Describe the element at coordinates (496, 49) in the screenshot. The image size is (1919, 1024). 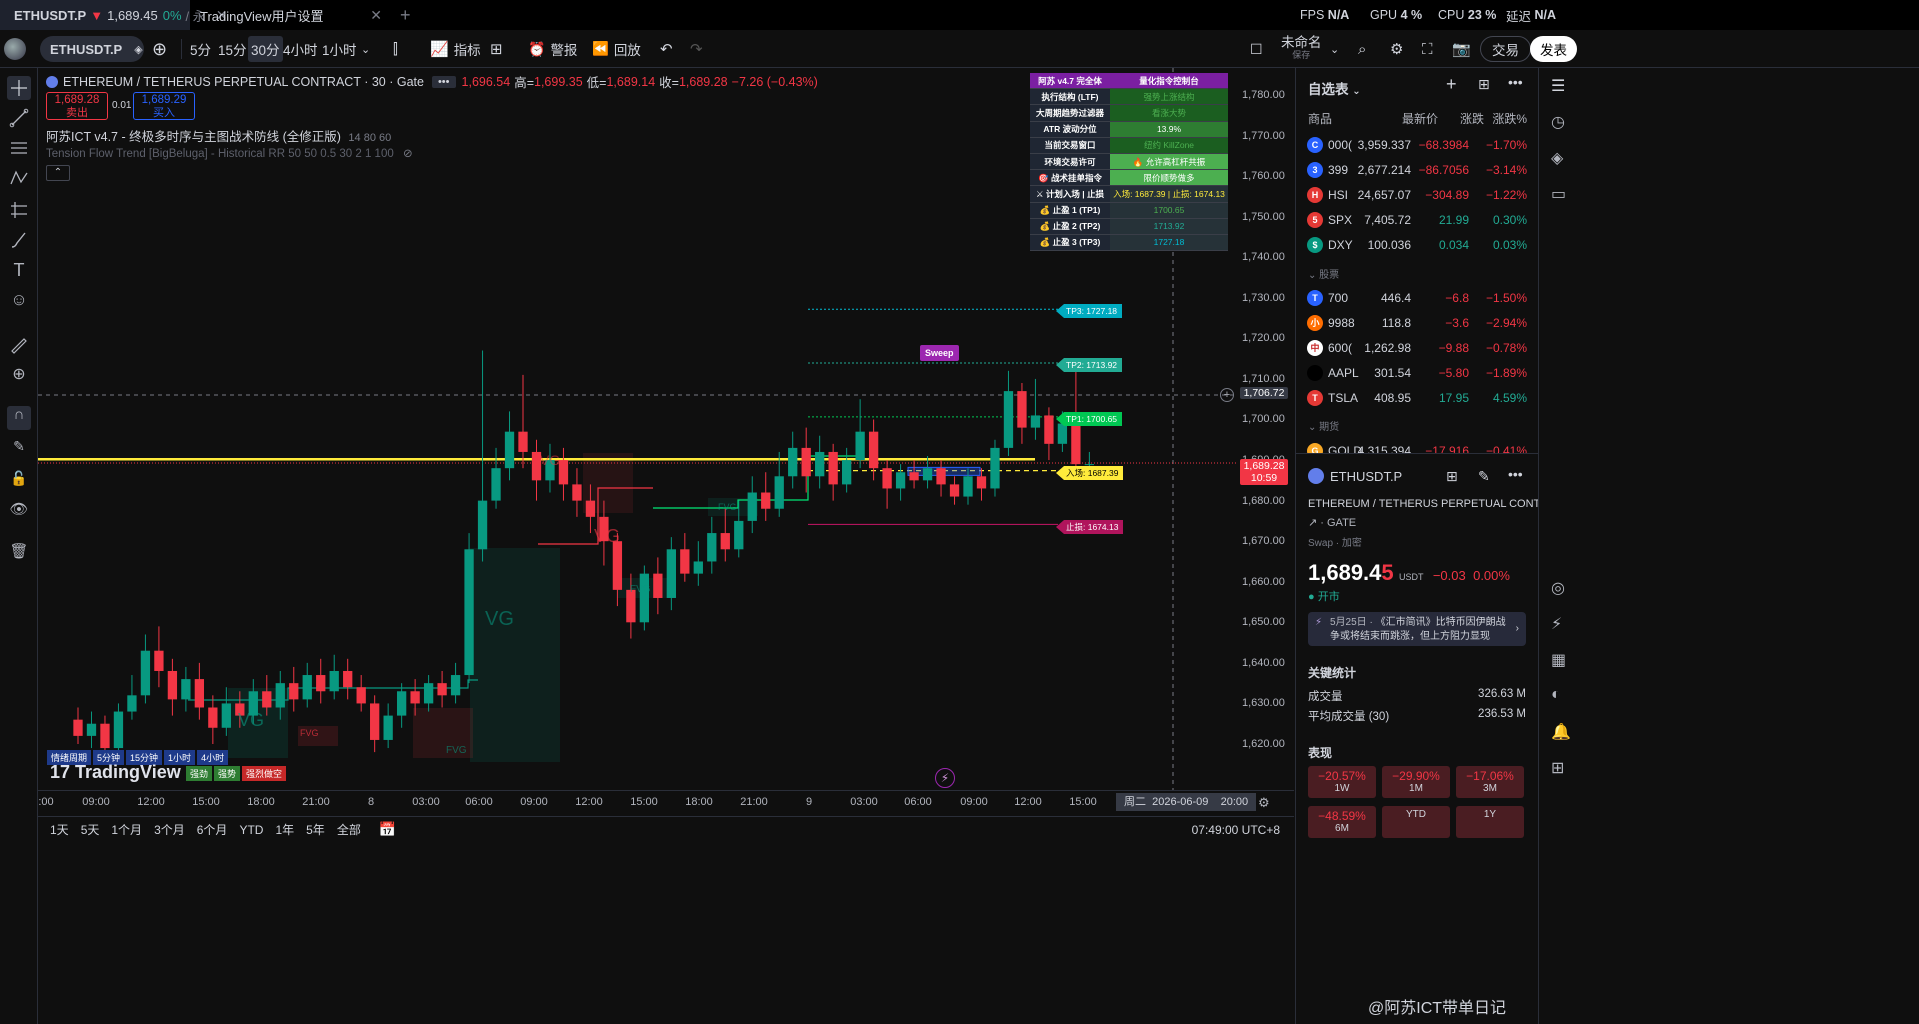
I see `templates-icon: ⊞` at that location.